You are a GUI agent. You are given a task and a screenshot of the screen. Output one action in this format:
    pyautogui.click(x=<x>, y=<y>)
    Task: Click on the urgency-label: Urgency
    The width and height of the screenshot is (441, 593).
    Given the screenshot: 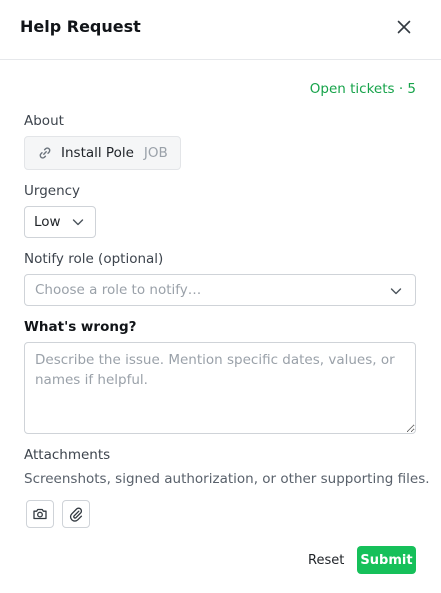 What is the action you would take?
    pyautogui.click(x=52, y=191)
    